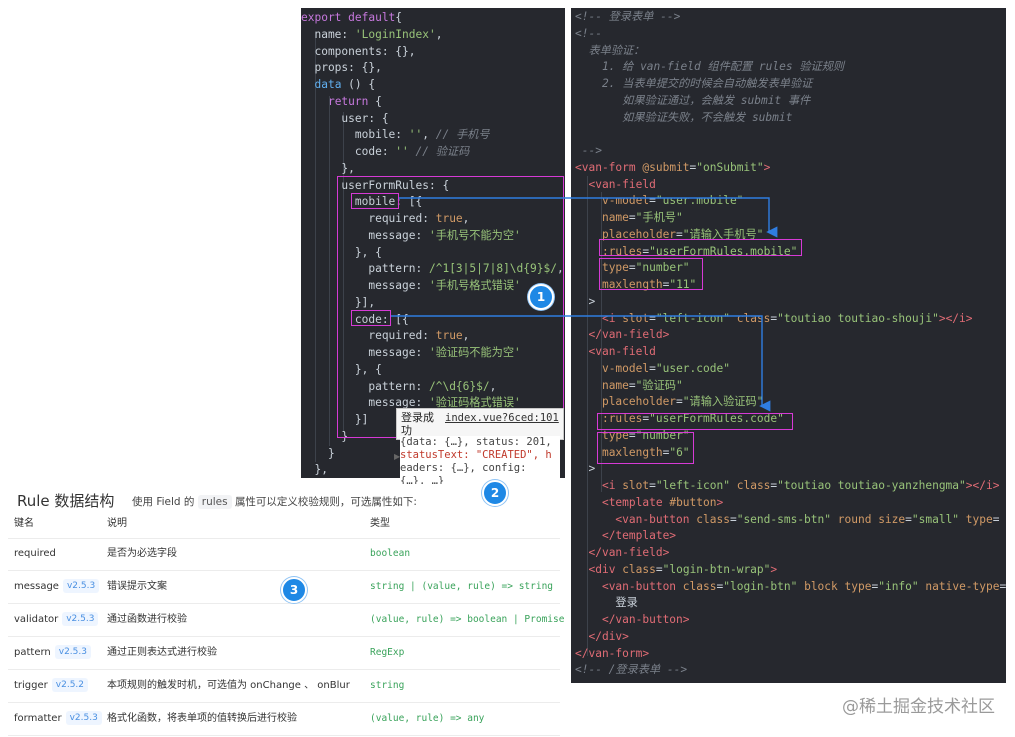 The width and height of the screenshot is (1015, 737). What do you see at coordinates (32, 652) in the screenshot?
I see `row-key-text: pattern` at bounding box center [32, 652].